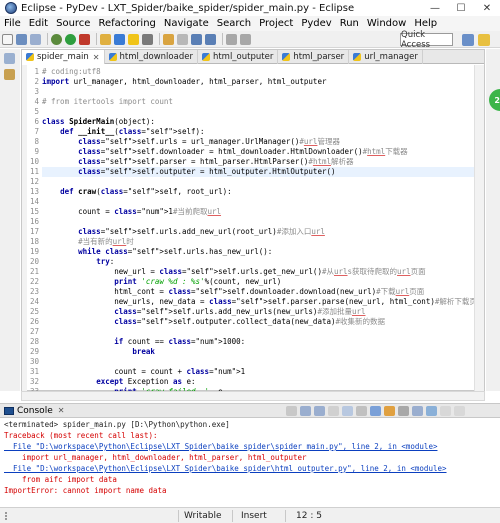  Describe the element at coordinates (484, 40) in the screenshot. I see `pydev-perspective-icon` at that location.